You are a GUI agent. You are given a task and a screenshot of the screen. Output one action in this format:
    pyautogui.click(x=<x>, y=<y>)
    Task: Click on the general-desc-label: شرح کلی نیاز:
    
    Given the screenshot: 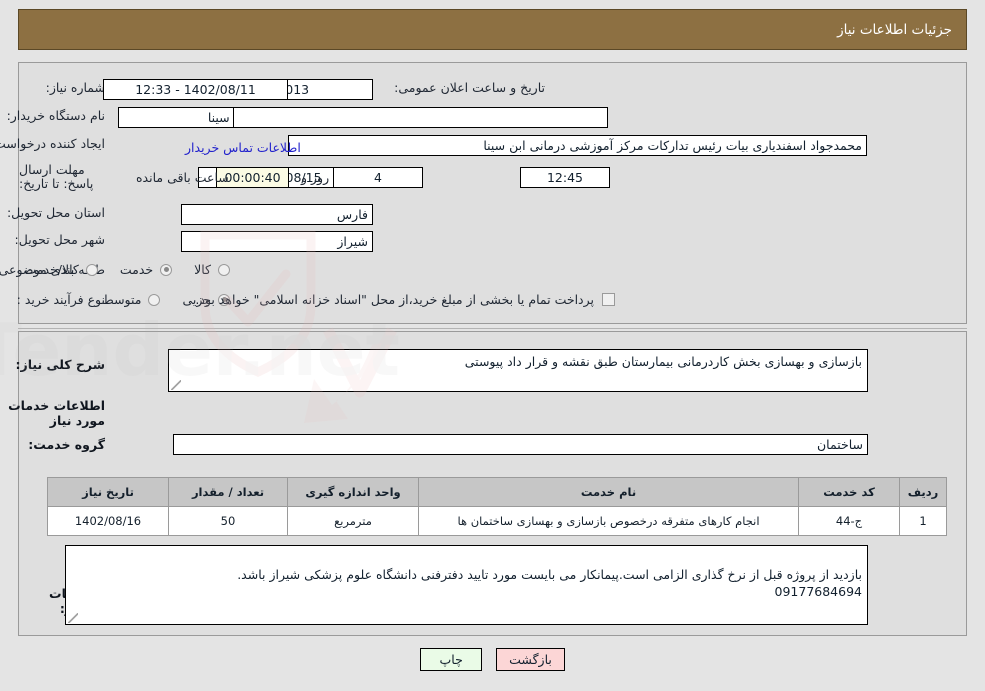 What is the action you would take?
    pyautogui.click(x=60, y=364)
    